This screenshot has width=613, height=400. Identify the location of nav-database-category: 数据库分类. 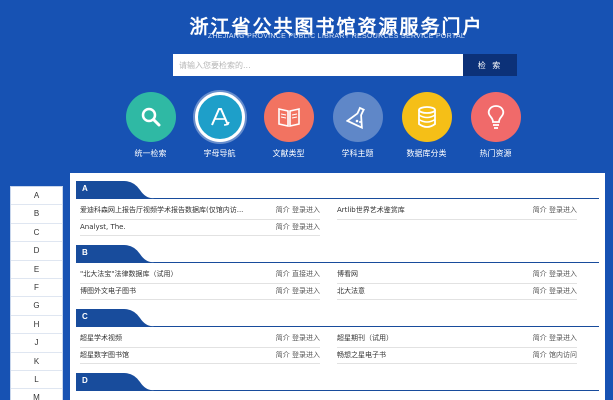
(426, 125).